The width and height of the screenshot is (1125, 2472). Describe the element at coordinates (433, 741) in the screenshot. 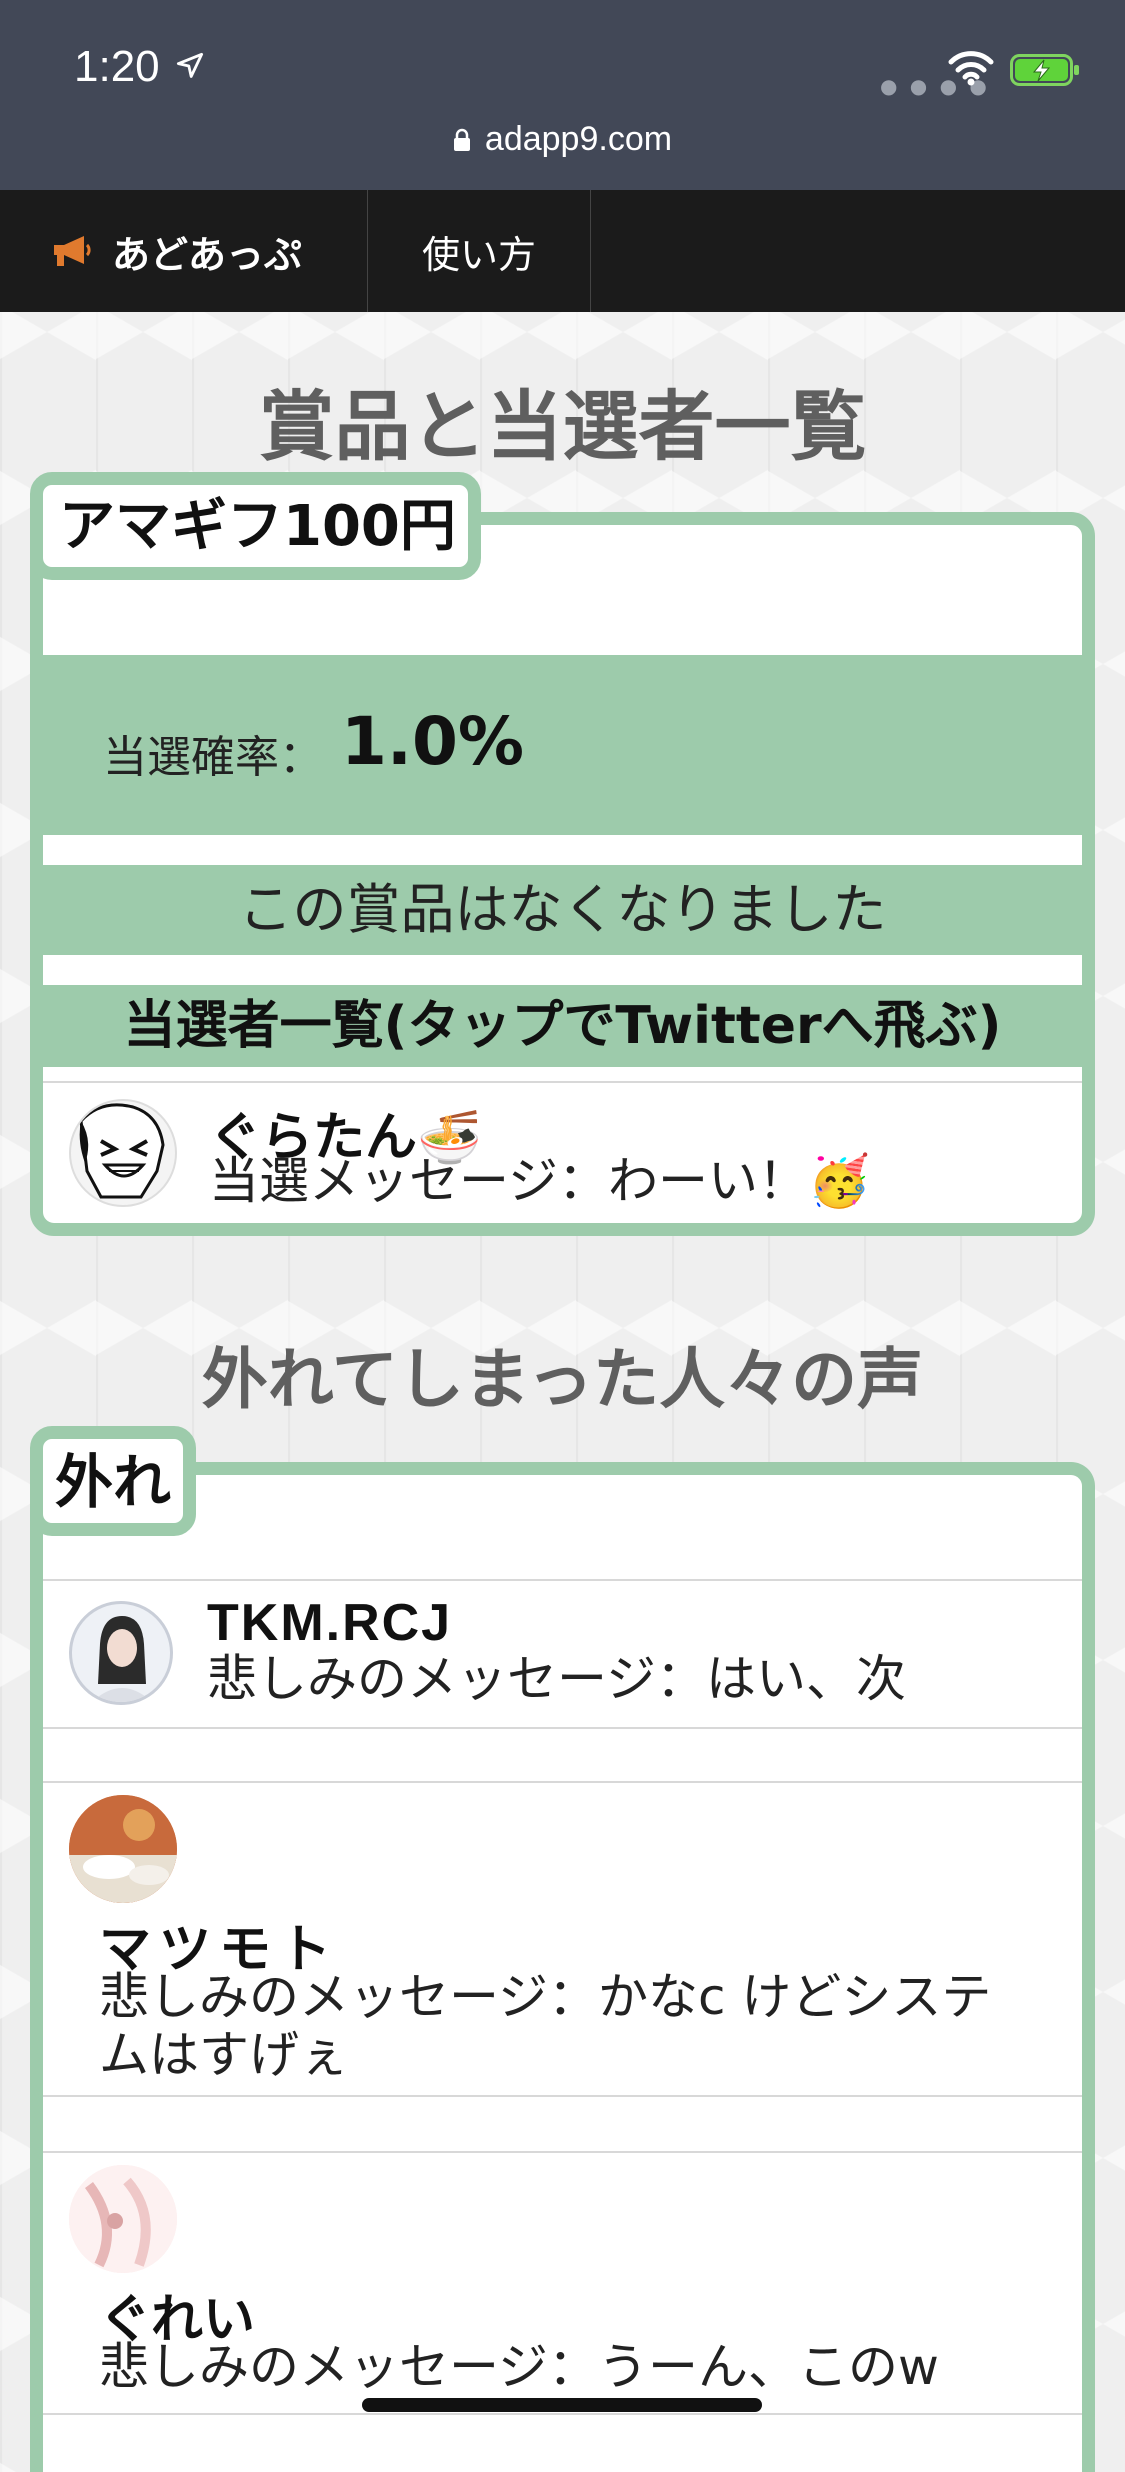

I see `probability-value: 1.0%` at that location.